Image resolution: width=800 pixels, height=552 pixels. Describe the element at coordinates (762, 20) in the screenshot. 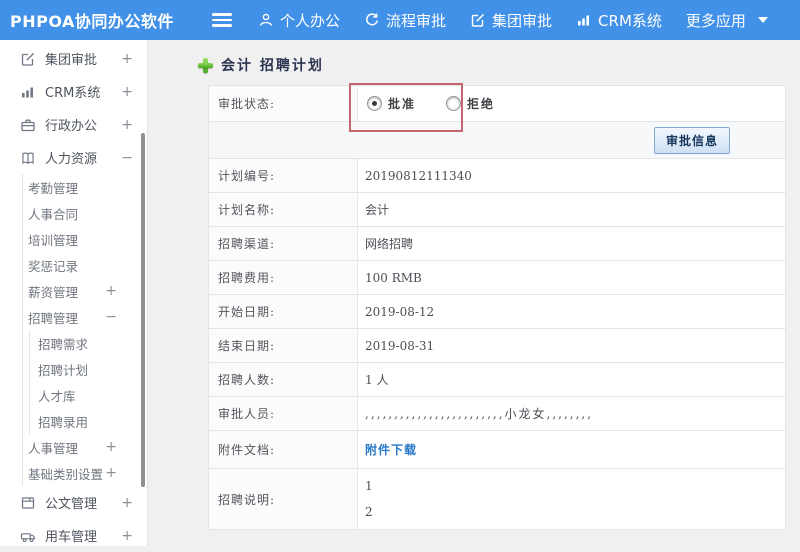

I see `caret-down-icon` at that location.